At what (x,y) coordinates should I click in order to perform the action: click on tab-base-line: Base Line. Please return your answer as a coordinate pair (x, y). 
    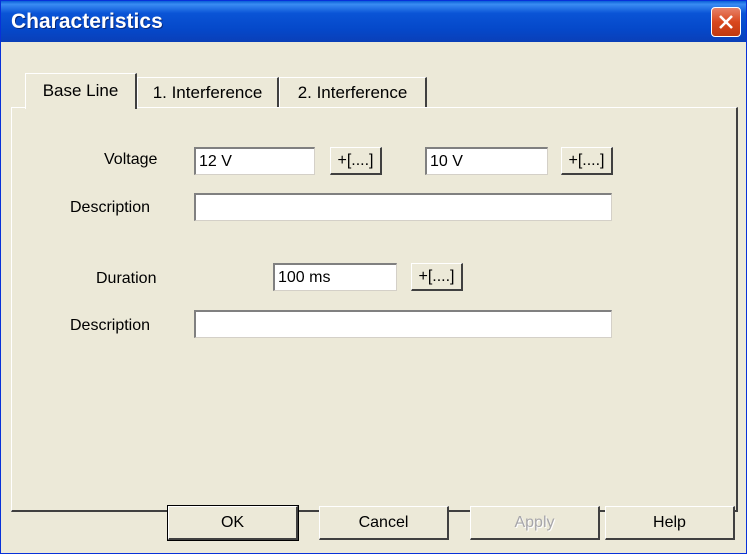
    Looking at the image, I should click on (81, 91).